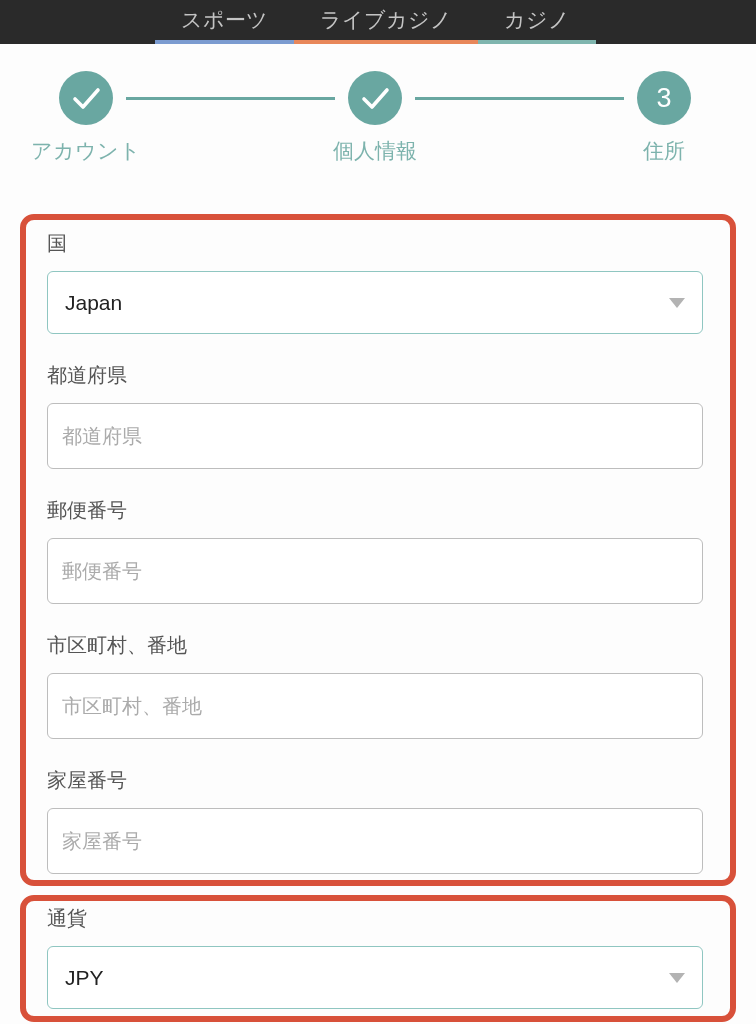  I want to click on text-input-field: 市区町村、番地, so click(375, 706).